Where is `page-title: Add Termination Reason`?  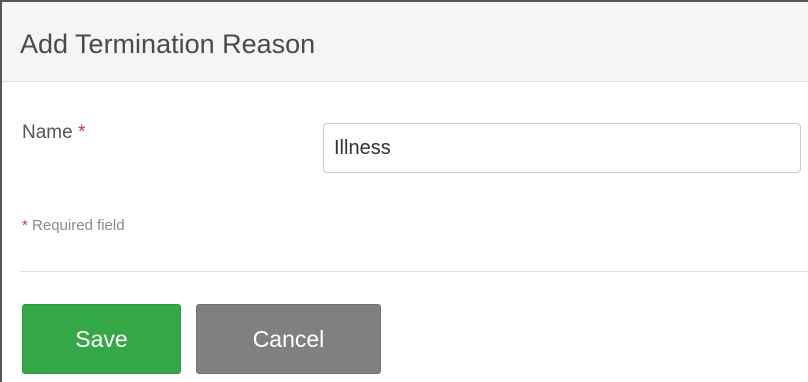
page-title: Add Termination Reason is located at coordinates (168, 44).